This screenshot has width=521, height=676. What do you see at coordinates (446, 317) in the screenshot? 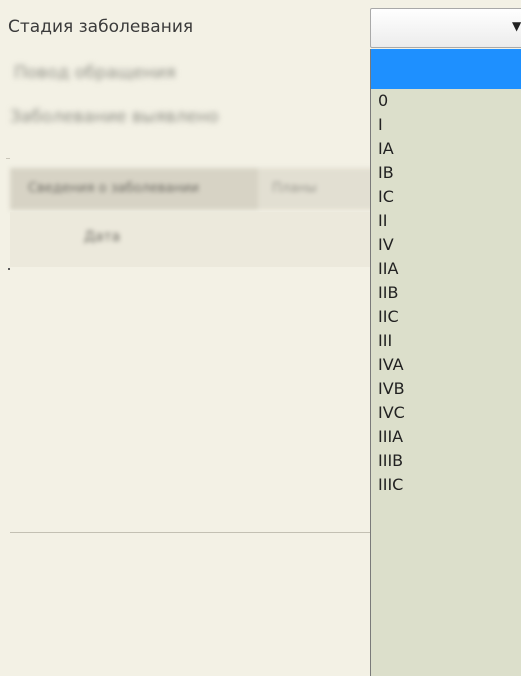
I see `dropdown-option: IIC` at bounding box center [446, 317].